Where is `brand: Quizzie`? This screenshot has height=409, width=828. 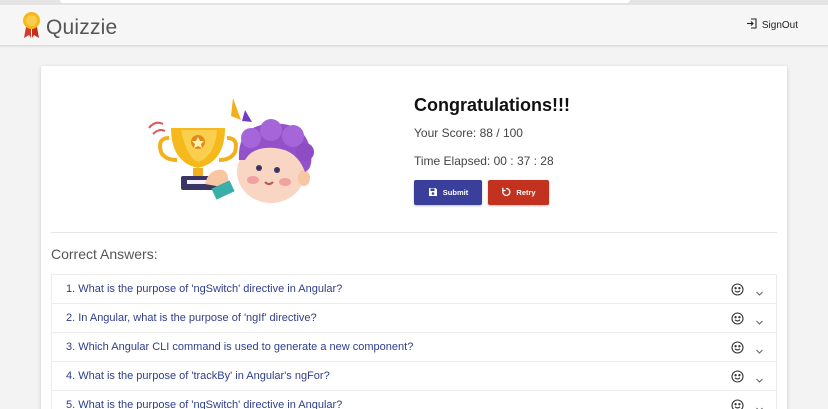 brand: Quizzie is located at coordinates (69, 27).